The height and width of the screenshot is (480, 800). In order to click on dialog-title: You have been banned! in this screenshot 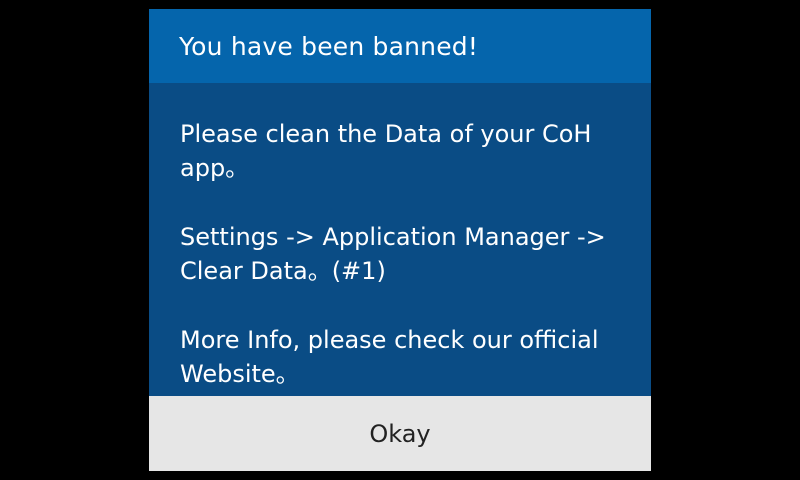, I will do `click(329, 46)`.